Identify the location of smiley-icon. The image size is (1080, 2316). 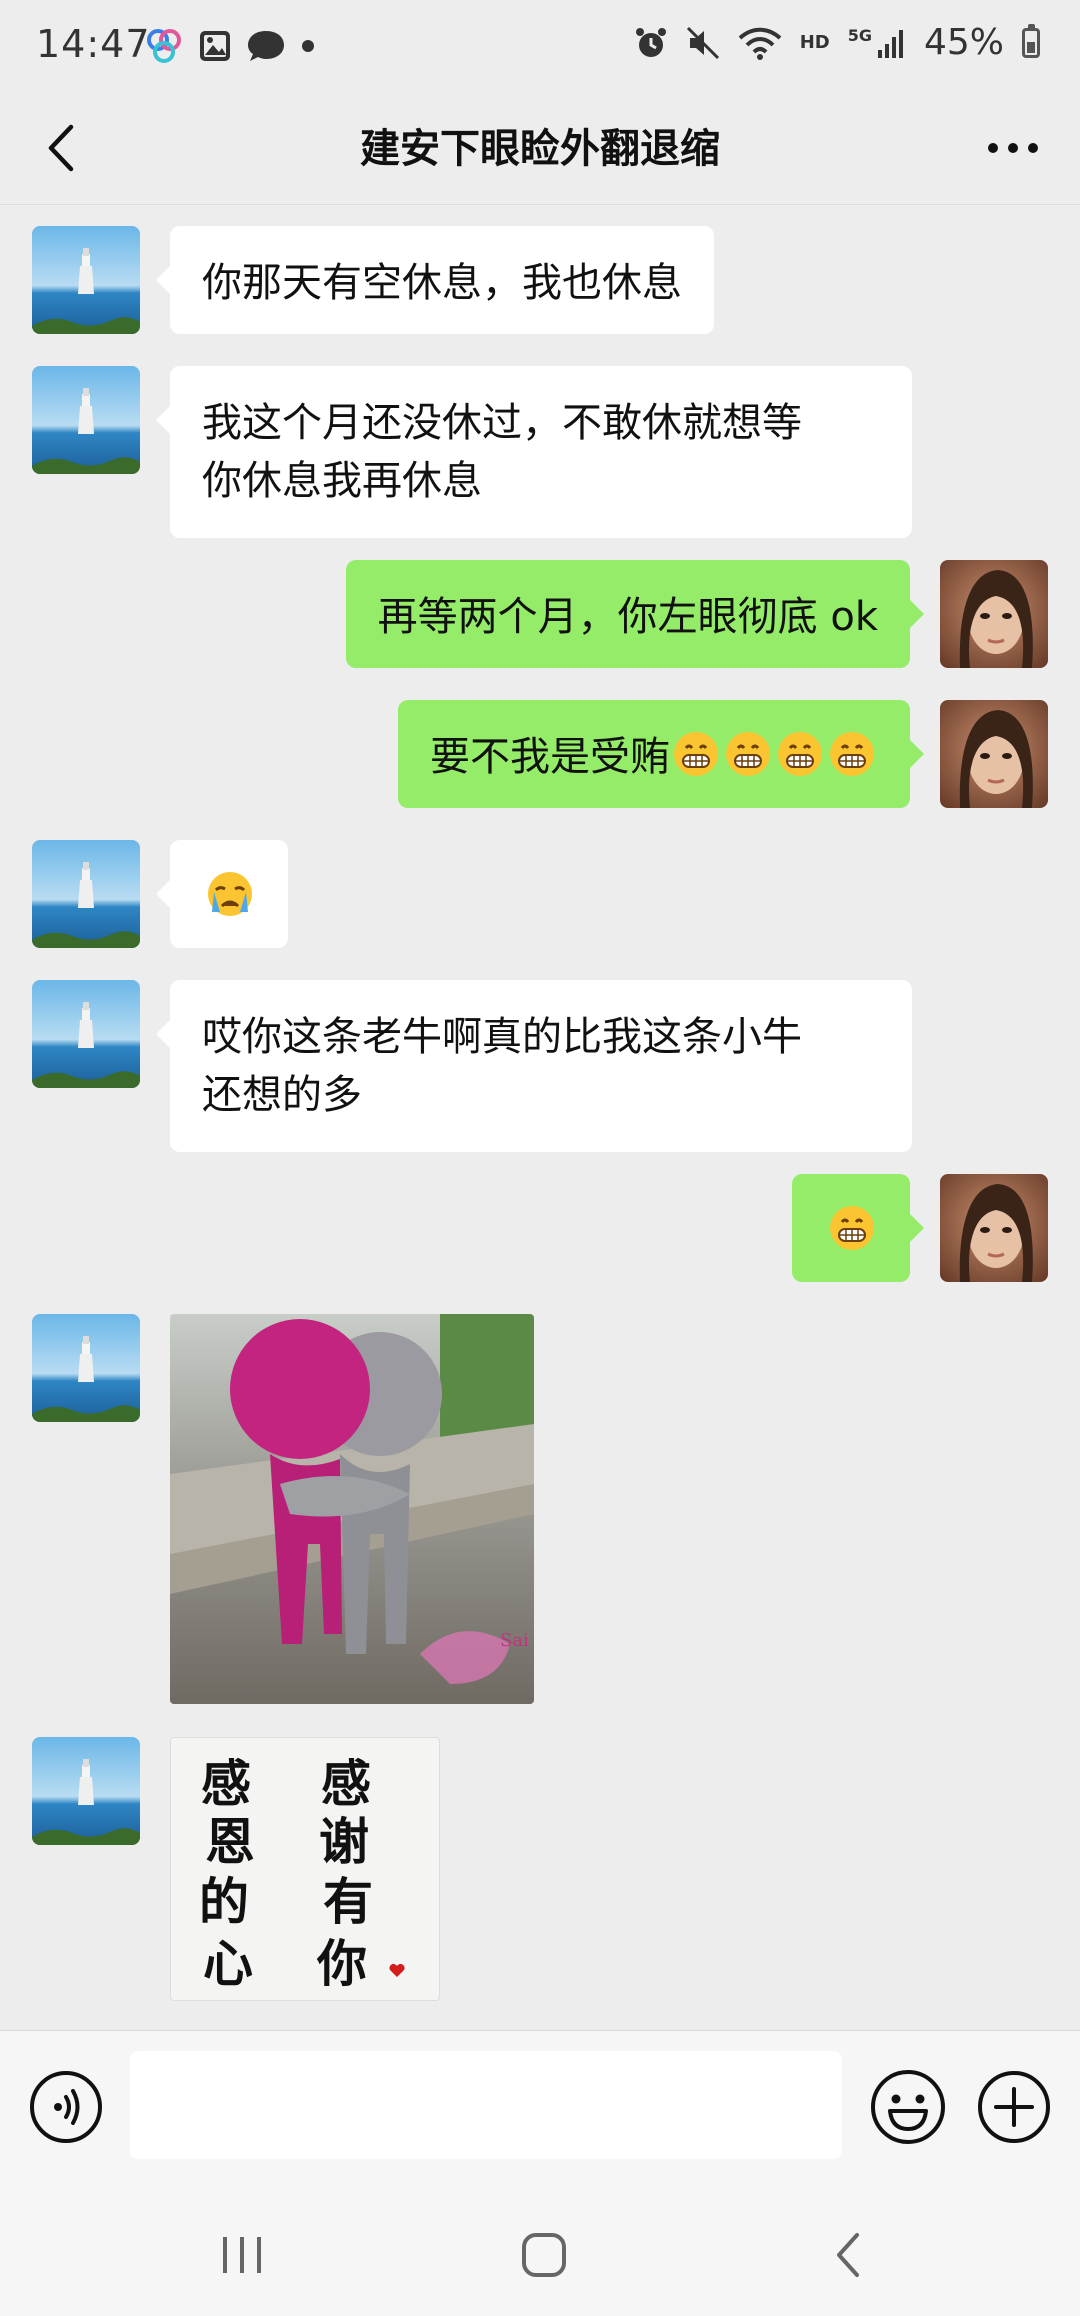
(908, 2107).